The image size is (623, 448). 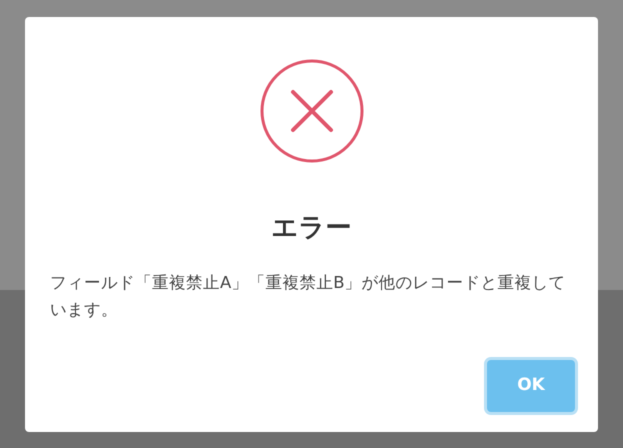 What do you see at coordinates (312, 228) in the screenshot?
I see `dialog-title: エラー` at bounding box center [312, 228].